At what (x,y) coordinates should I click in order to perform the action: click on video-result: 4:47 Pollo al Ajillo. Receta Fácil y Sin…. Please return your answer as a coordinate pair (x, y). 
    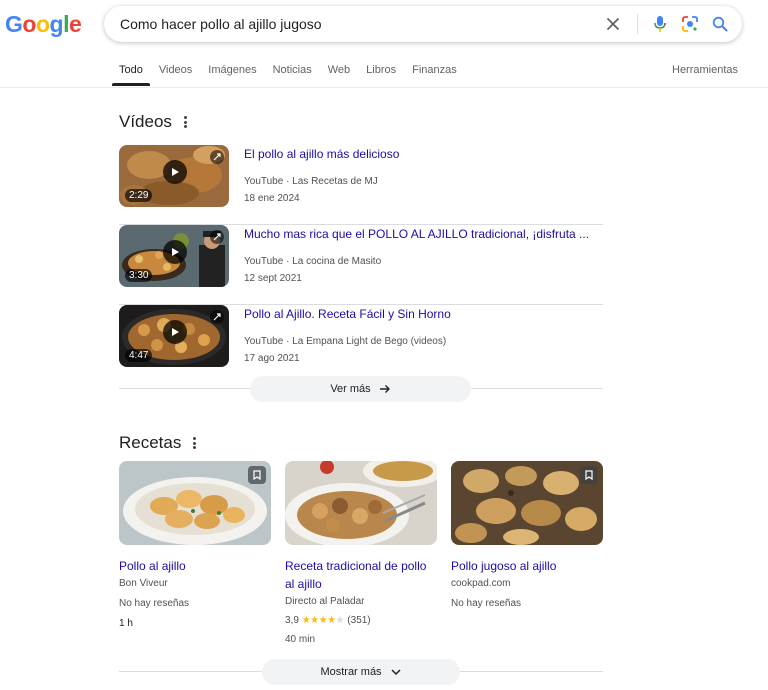
    Looking at the image, I should click on (361, 345).